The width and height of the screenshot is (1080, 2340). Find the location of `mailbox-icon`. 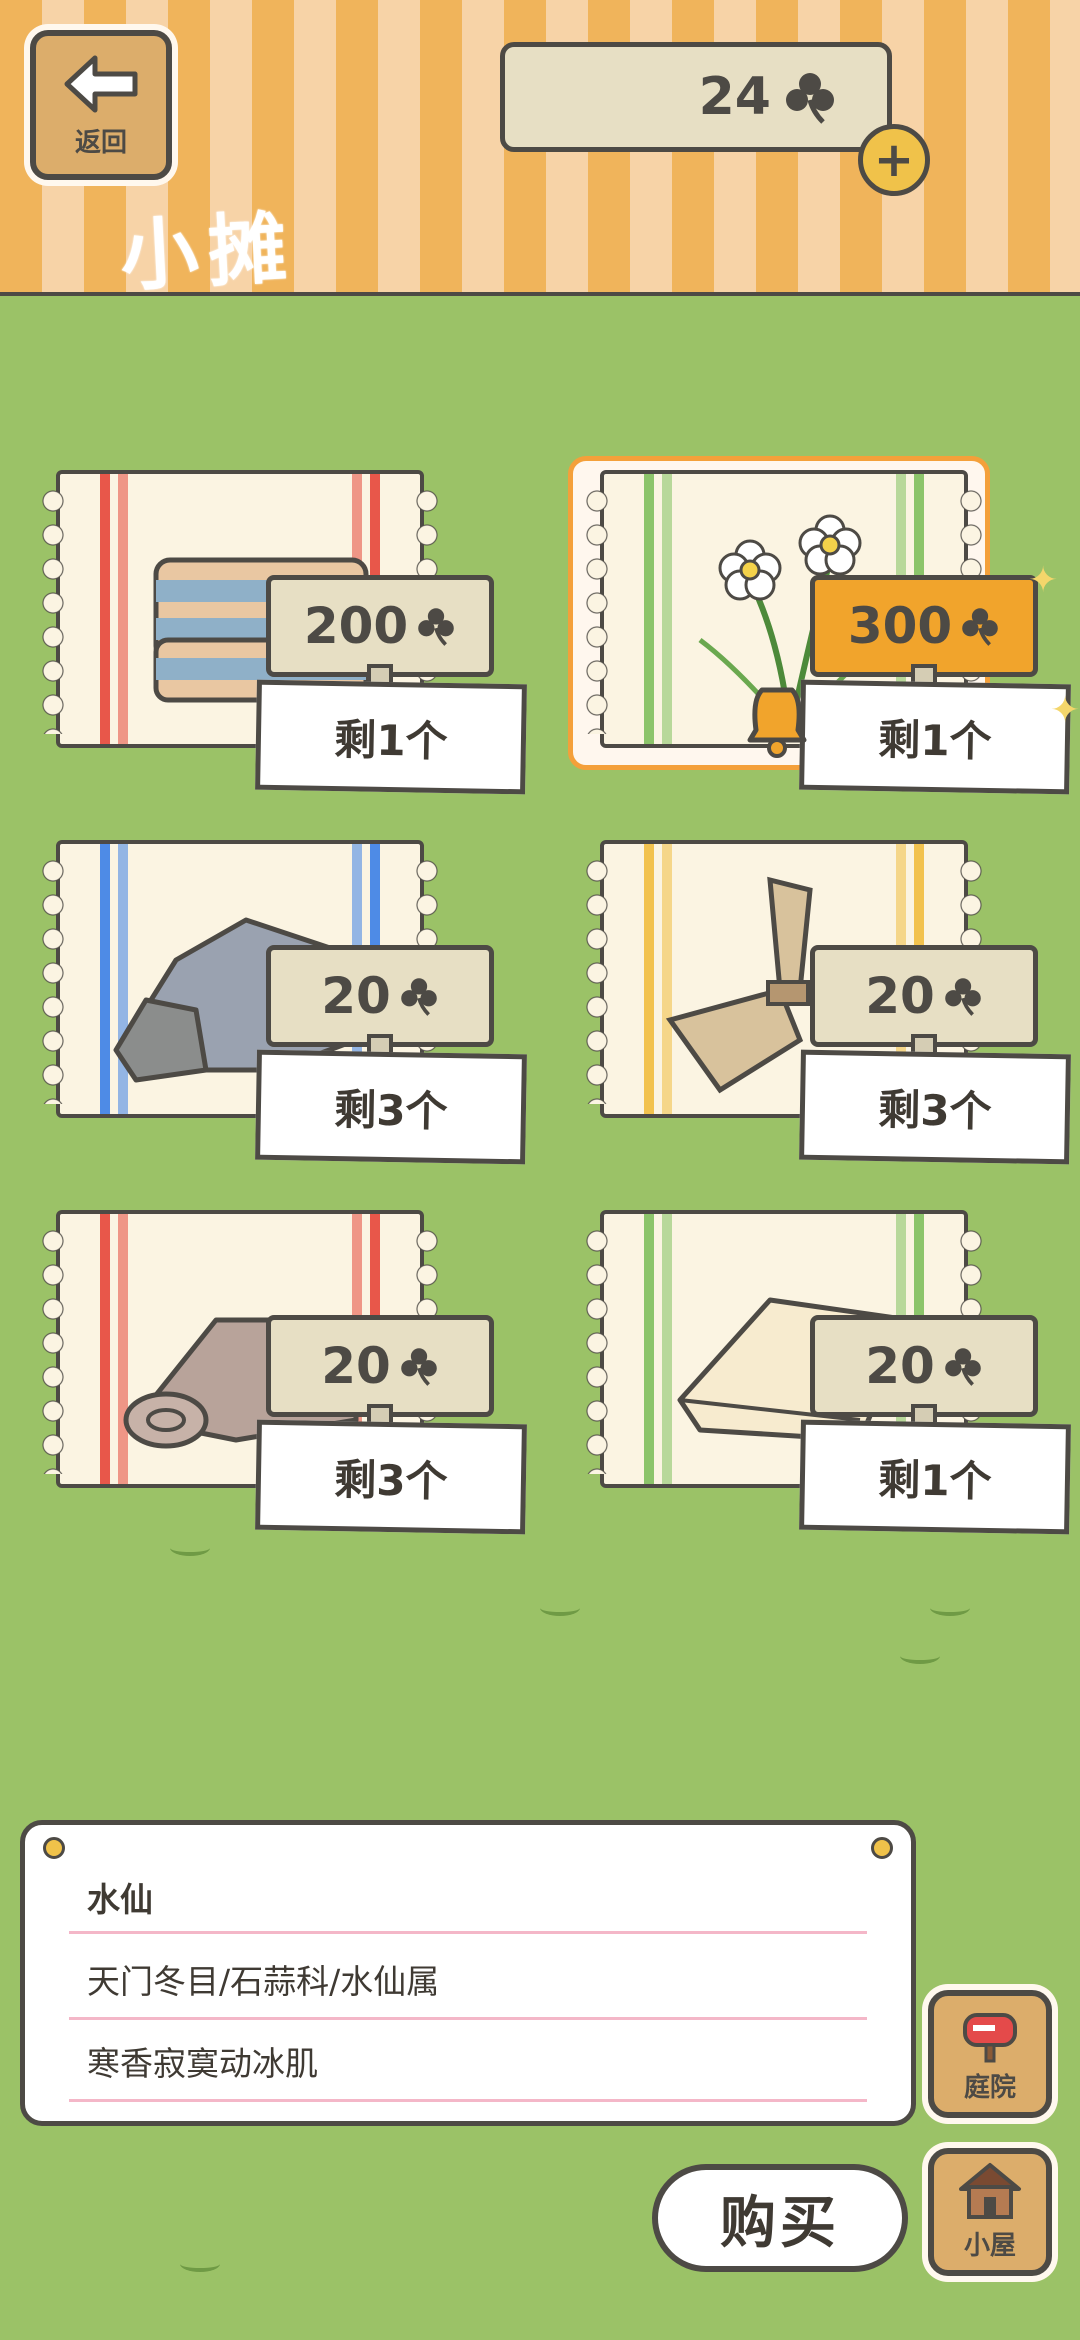

mailbox-icon is located at coordinates (990, 2038).